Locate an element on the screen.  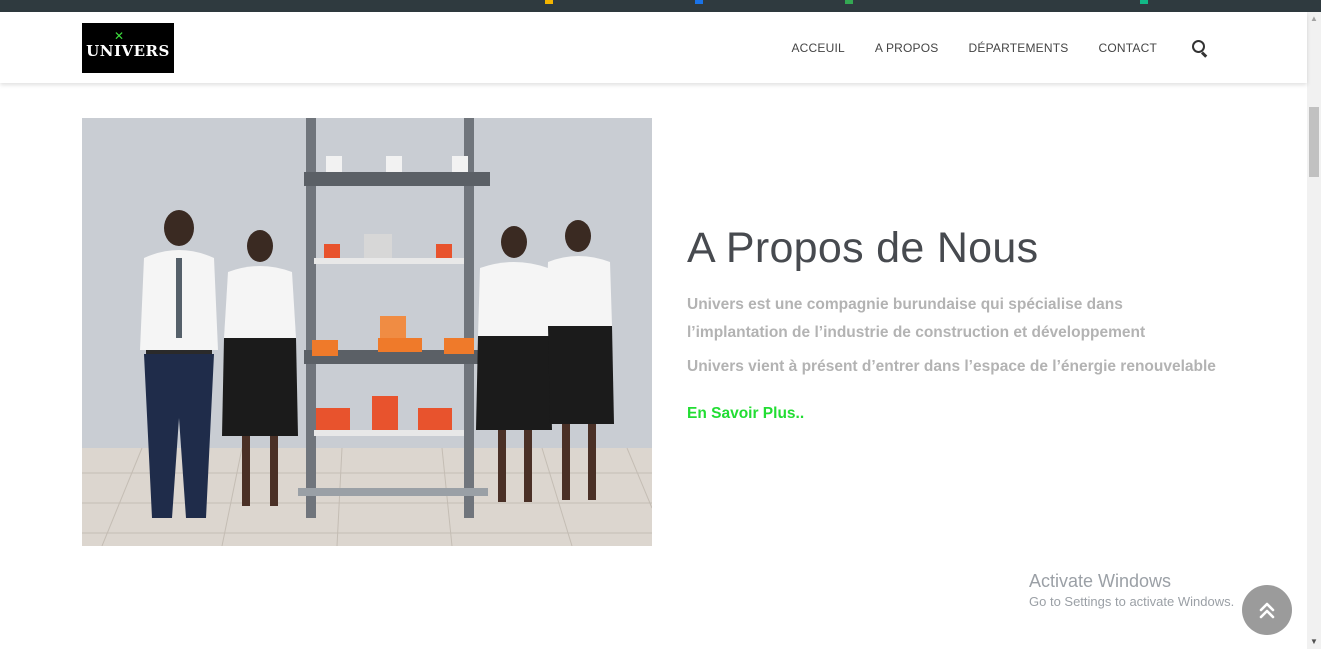
about-title: A Propos de Nous is located at coordinates (863, 248).